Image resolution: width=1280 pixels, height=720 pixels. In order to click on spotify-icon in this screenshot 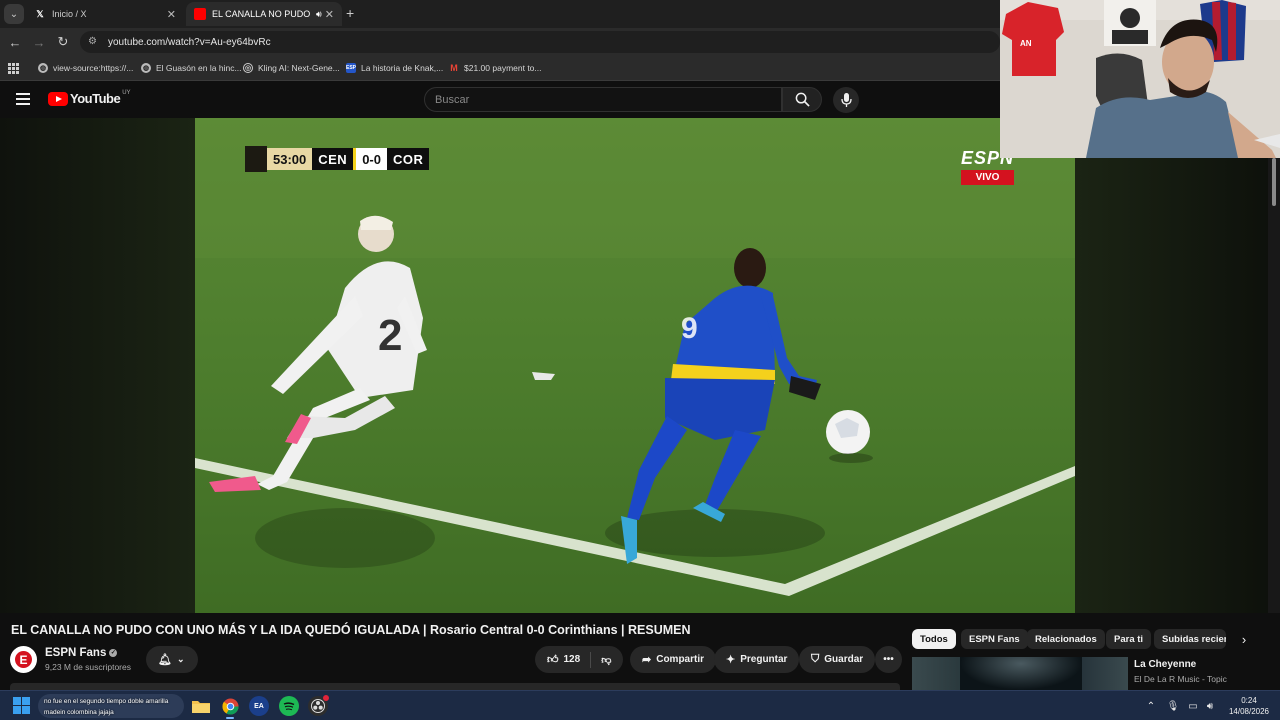, I will do `click(289, 706)`.